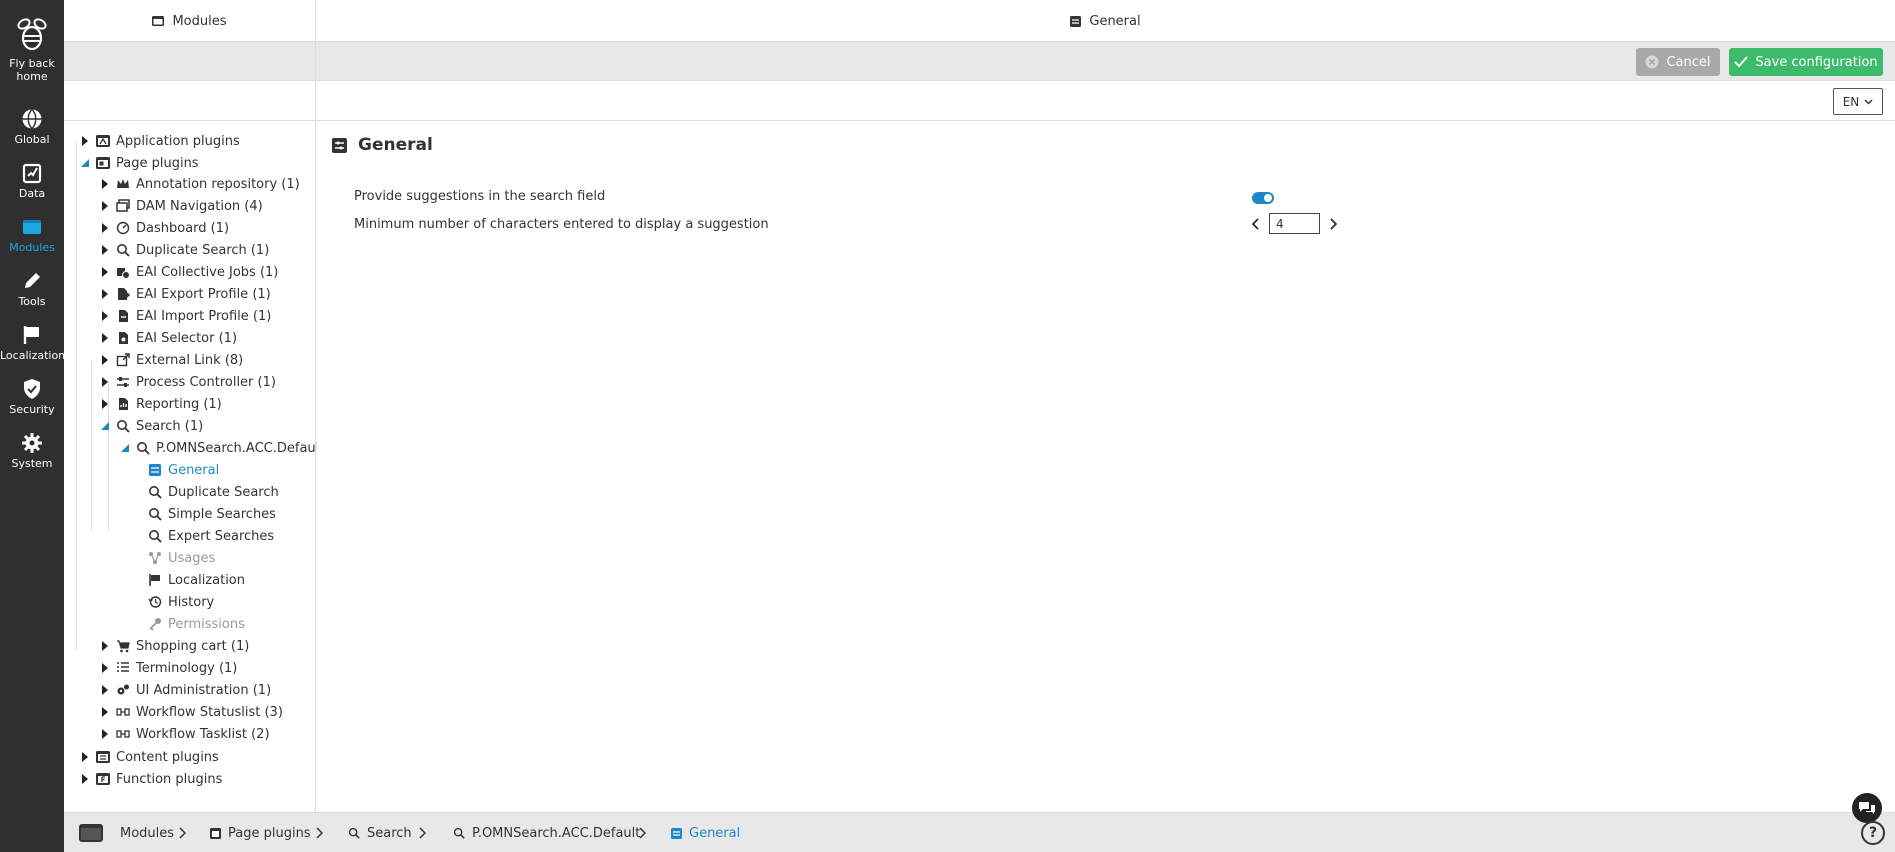 This screenshot has width=1895, height=852. I want to click on tree-node-label: External Link (8), so click(190, 360).